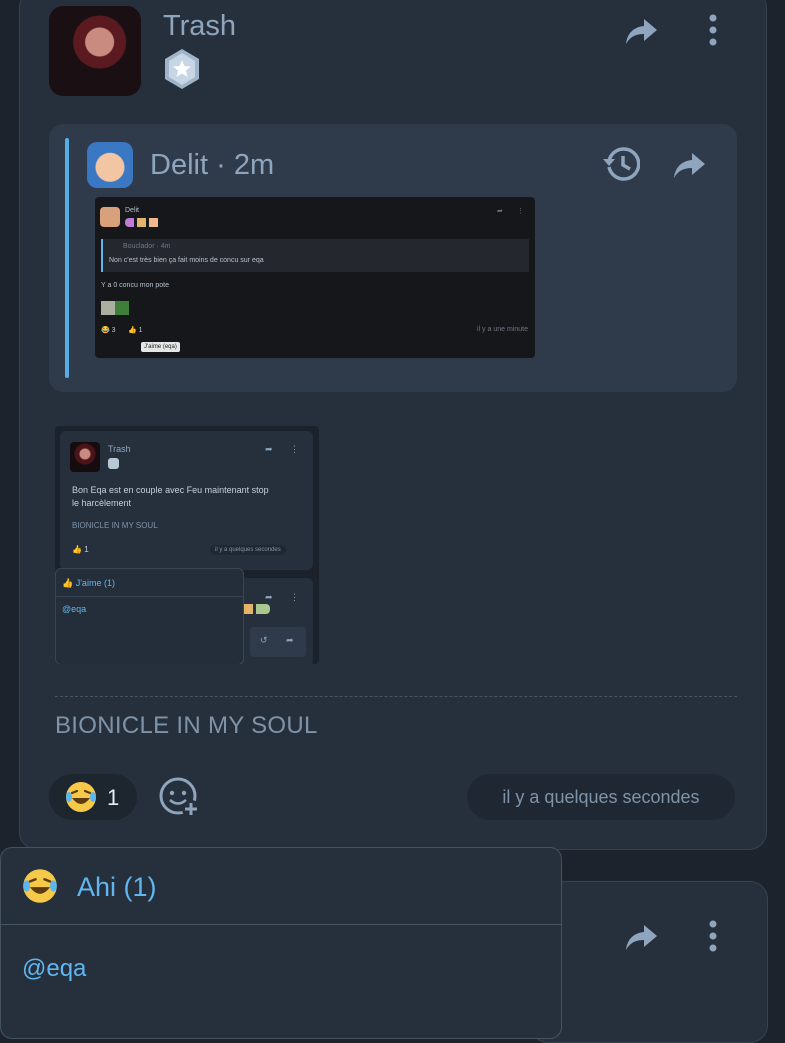  Describe the element at coordinates (278, 642) in the screenshot. I see `mini-quote-box` at that location.